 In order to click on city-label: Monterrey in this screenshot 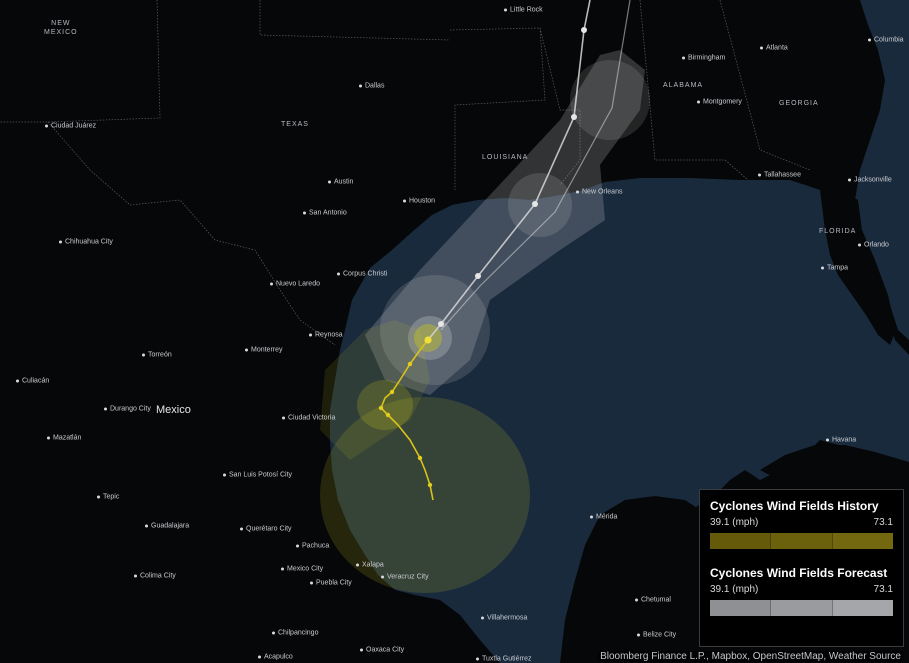, I will do `click(264, 350)`.